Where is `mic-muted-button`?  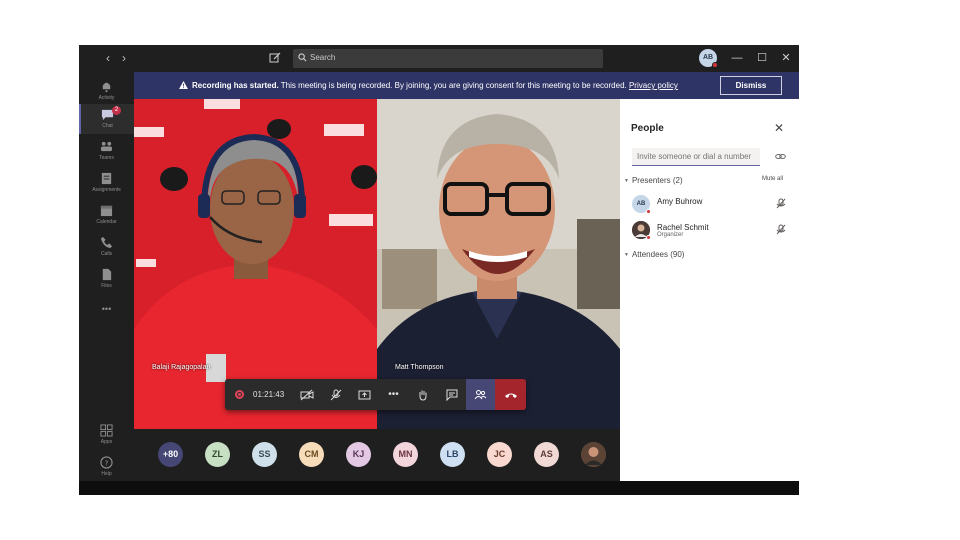 mic-muted-button is located at coordinates (335, 394).